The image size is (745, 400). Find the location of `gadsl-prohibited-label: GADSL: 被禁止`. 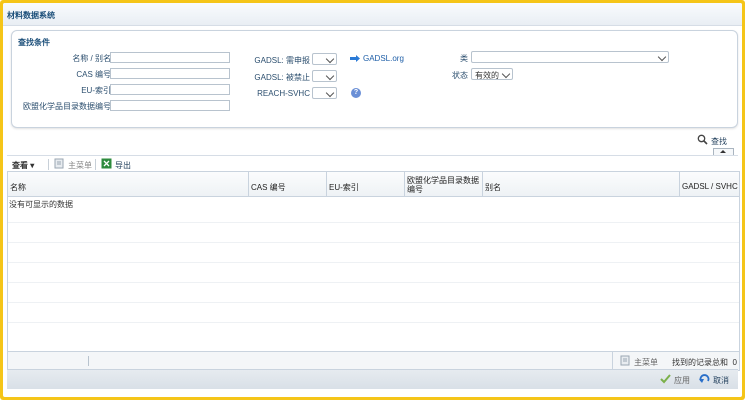

gadsl-prohibited-label: GADSL: 被禁止 is located at coordinates (282, 77).